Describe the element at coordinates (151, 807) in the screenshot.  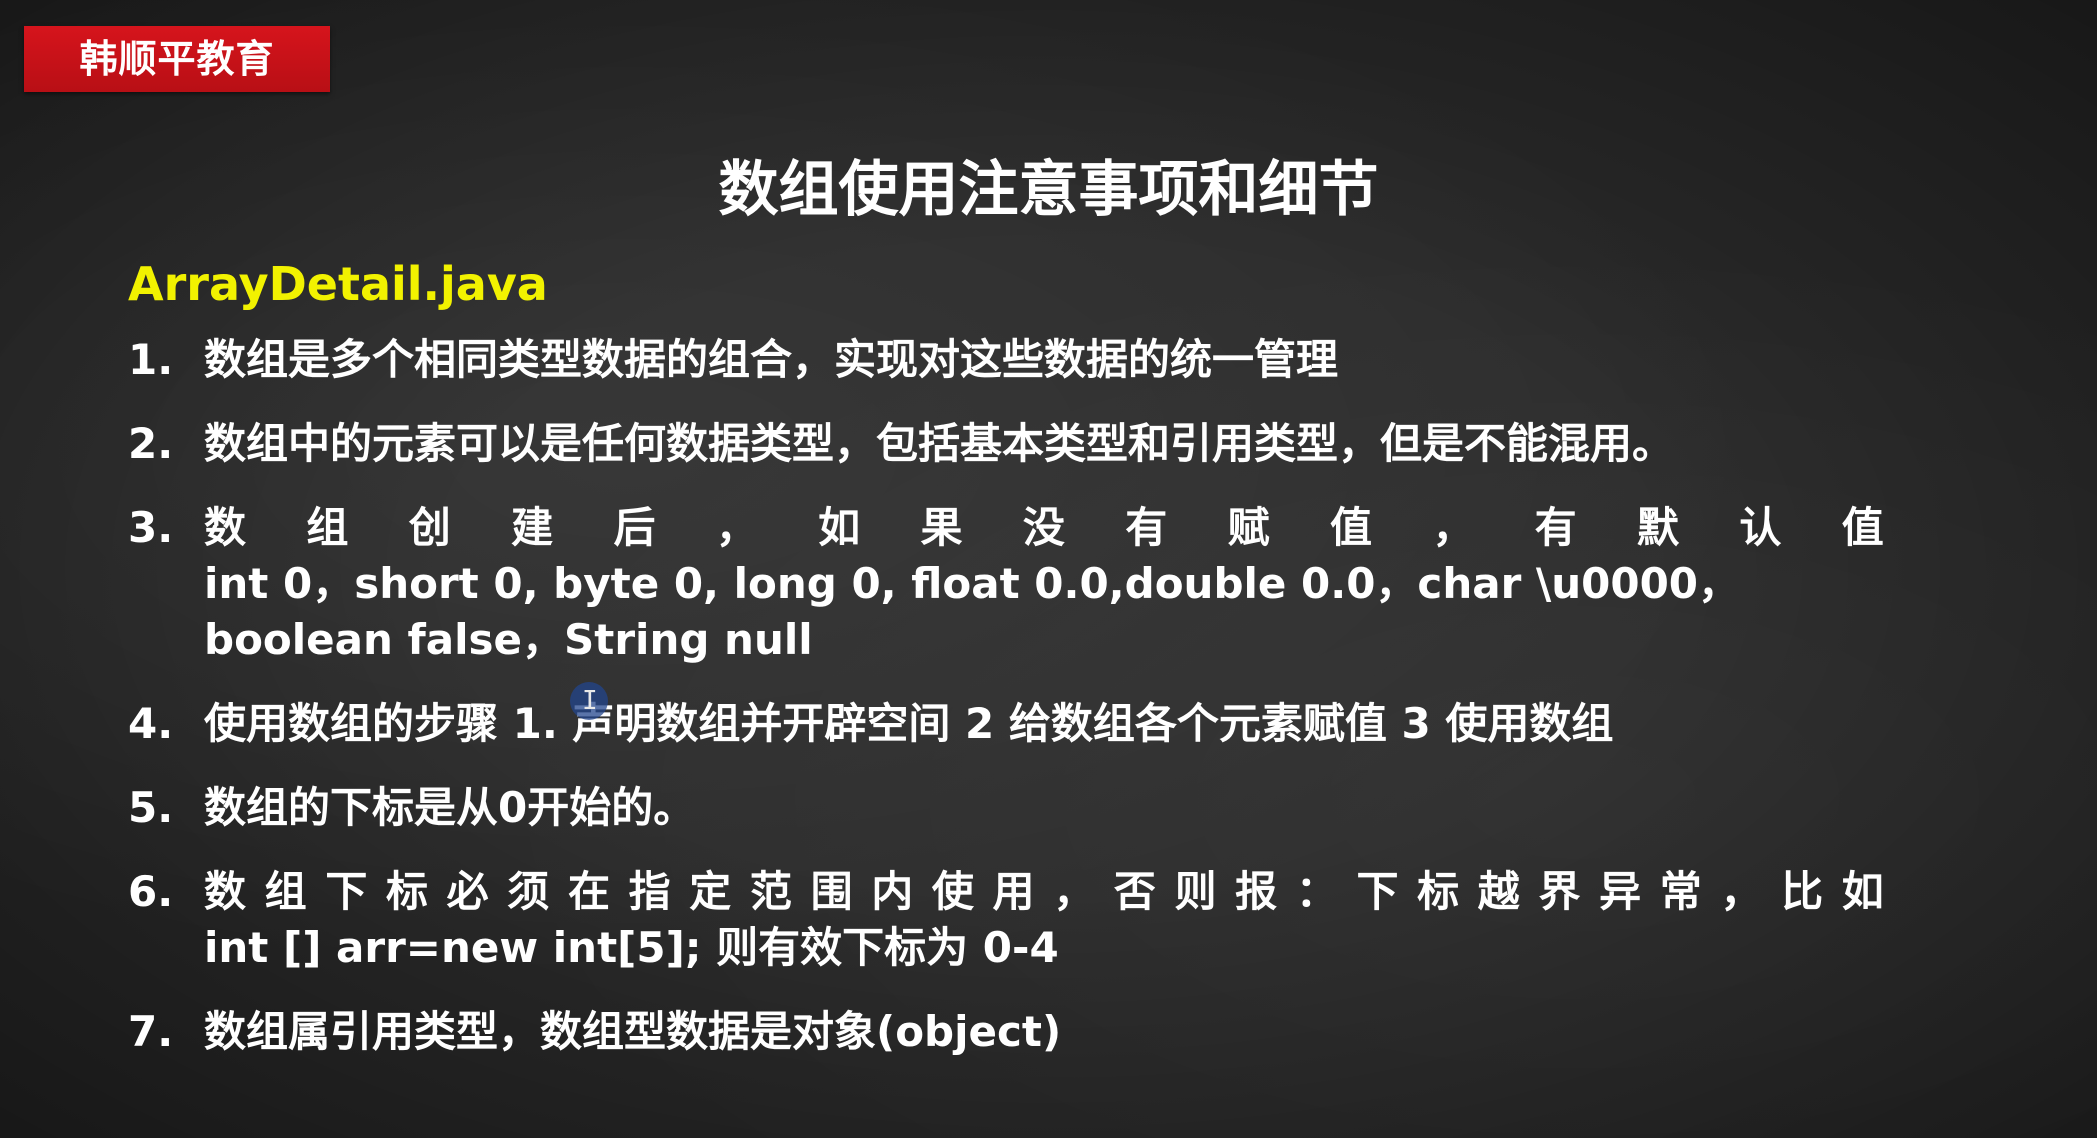
I see `item-number: 5.` at that location.